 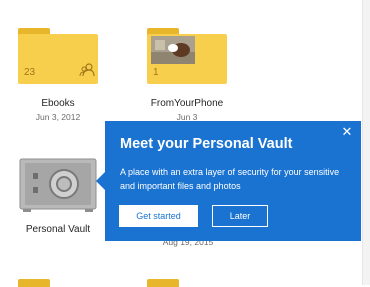 What do you see at coordinates (58, 185) in the screenshot?
I see `vault-safe-icon` at bounding box center [58, 185].